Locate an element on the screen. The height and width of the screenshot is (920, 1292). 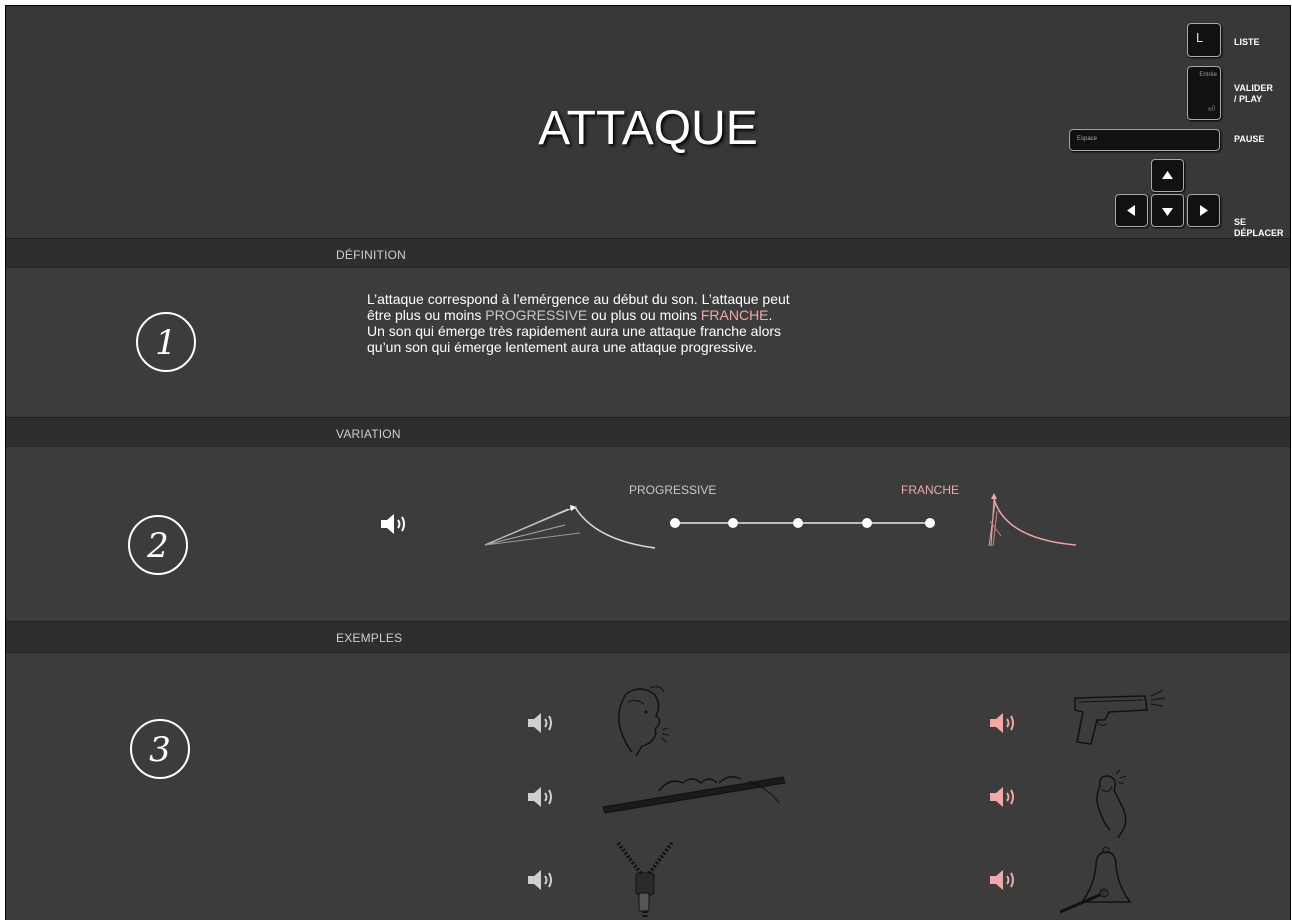
definition-line-2a: être plus ou moins is located at coordinates (426, 315).